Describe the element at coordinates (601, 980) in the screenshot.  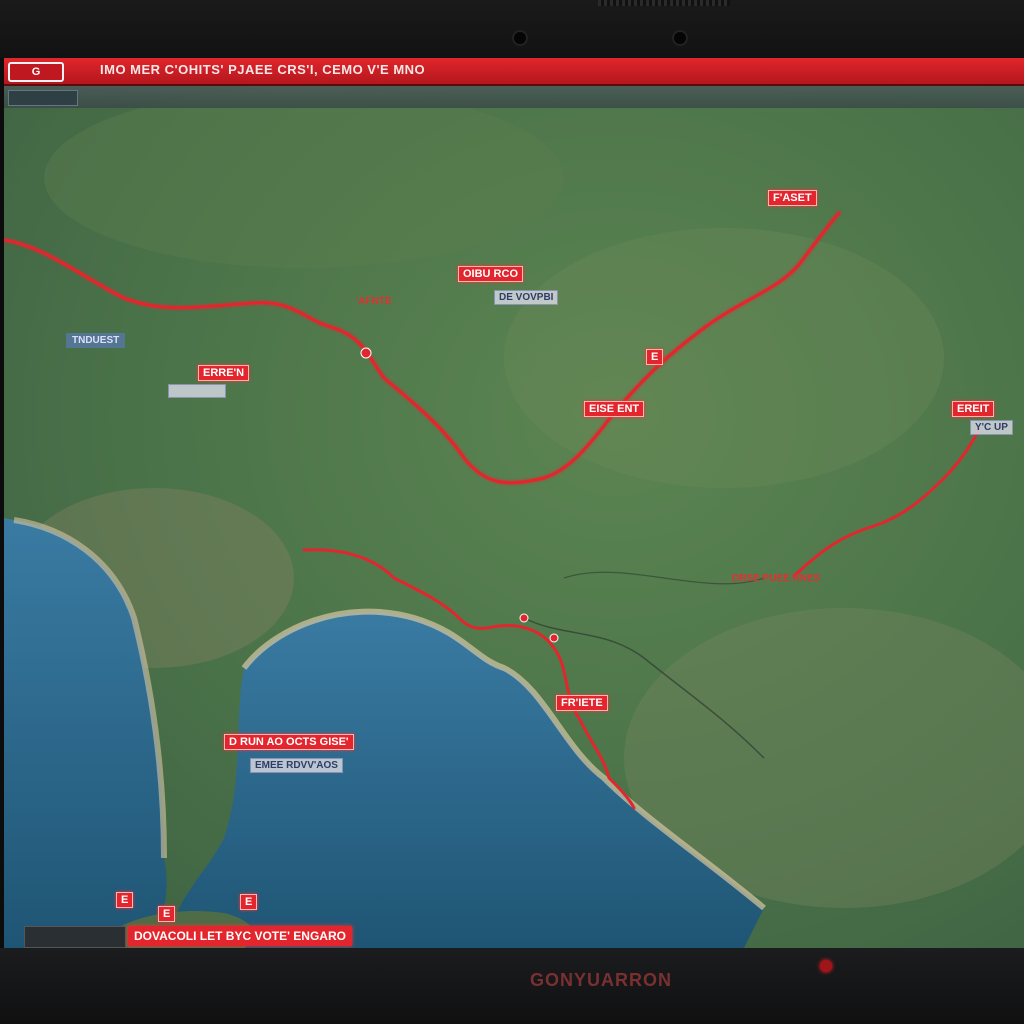
I see `monitor-brand: GONYUARRON` at that location.